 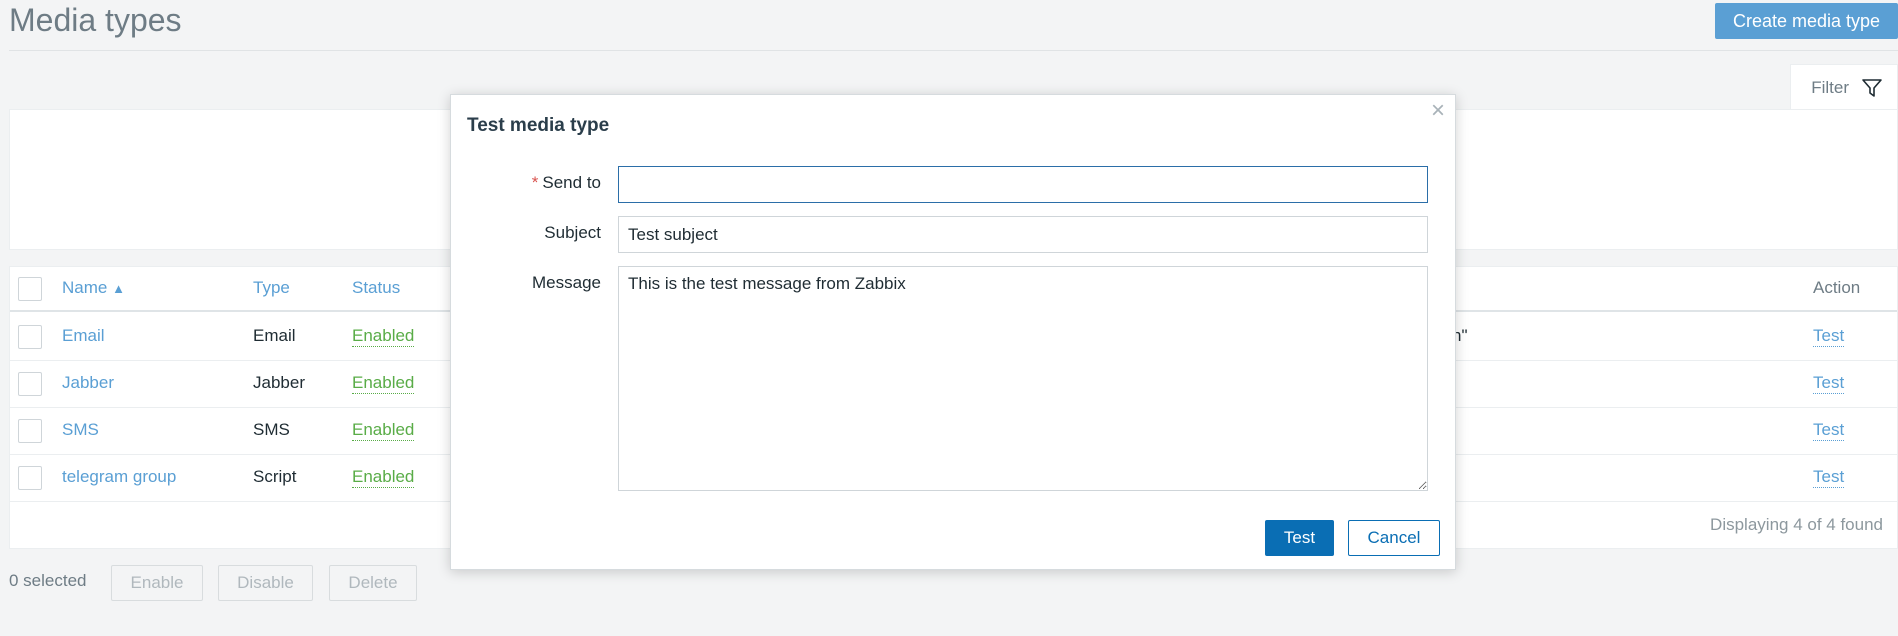 I want to click on media-type-name-link: Jabber, so click(x=88, y=383).